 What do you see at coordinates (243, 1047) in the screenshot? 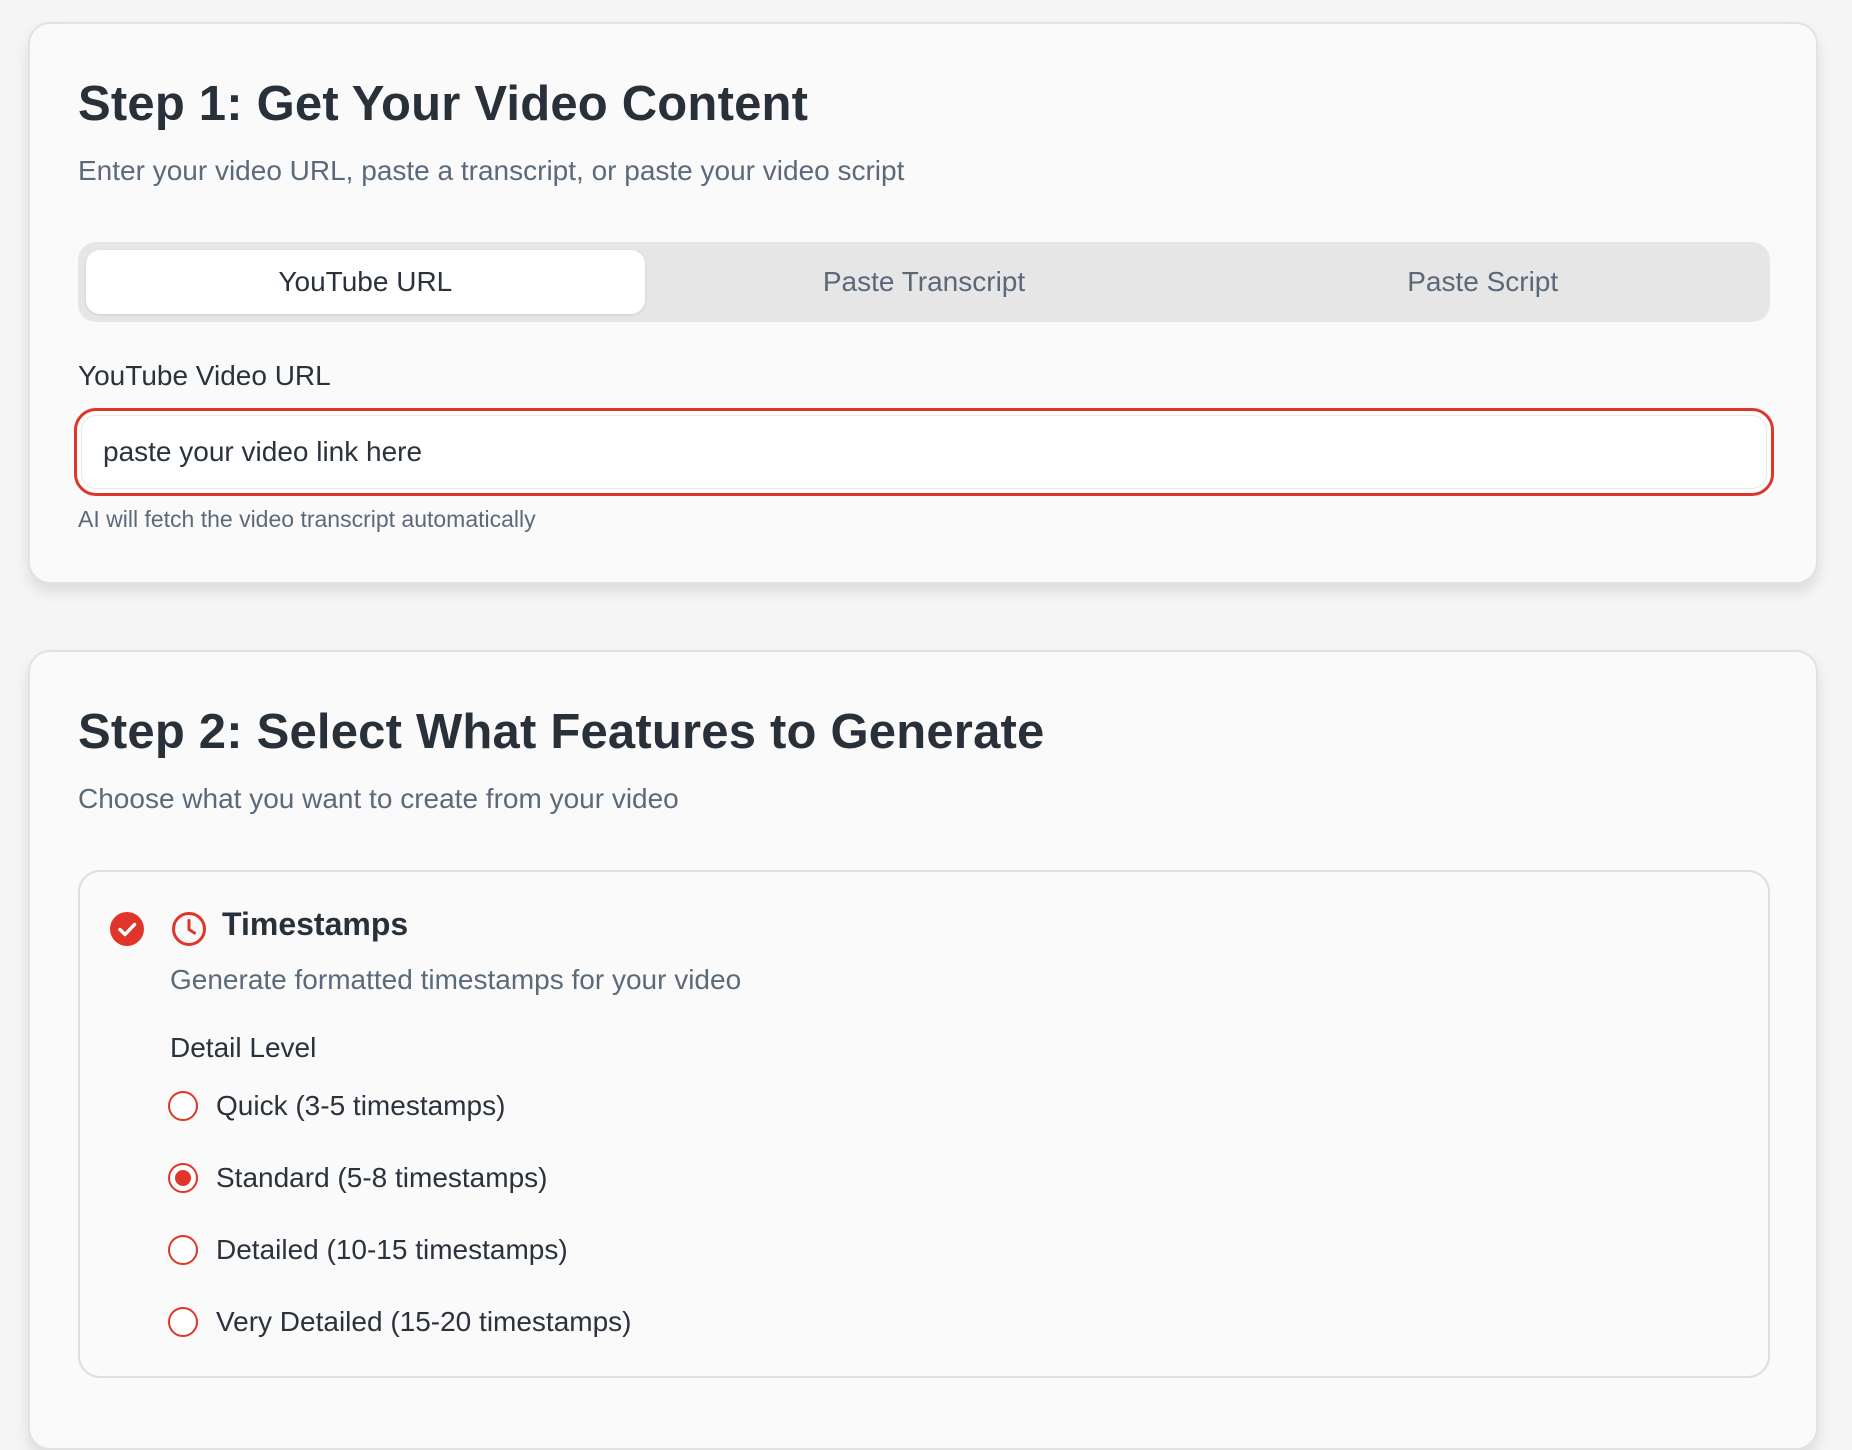
I see `detail-level-label: Detail Level` at bounding box center [243, 1047].